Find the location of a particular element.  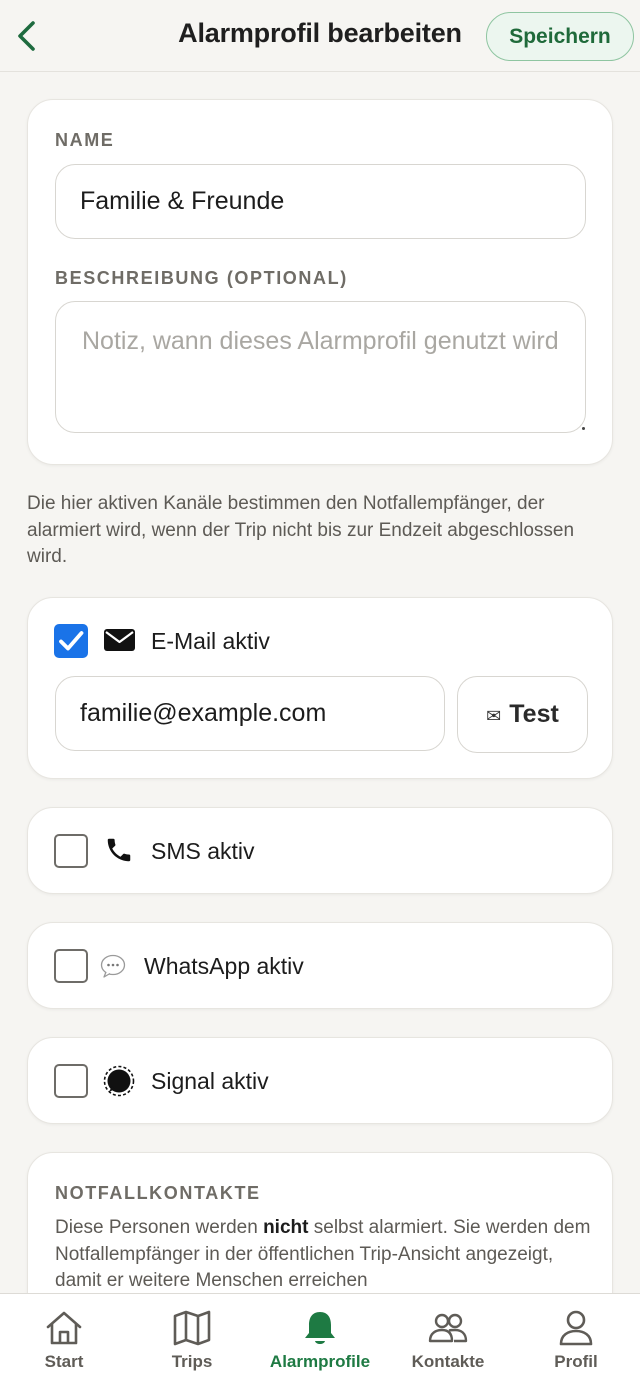

back-button is located at coordinates (26, 36).